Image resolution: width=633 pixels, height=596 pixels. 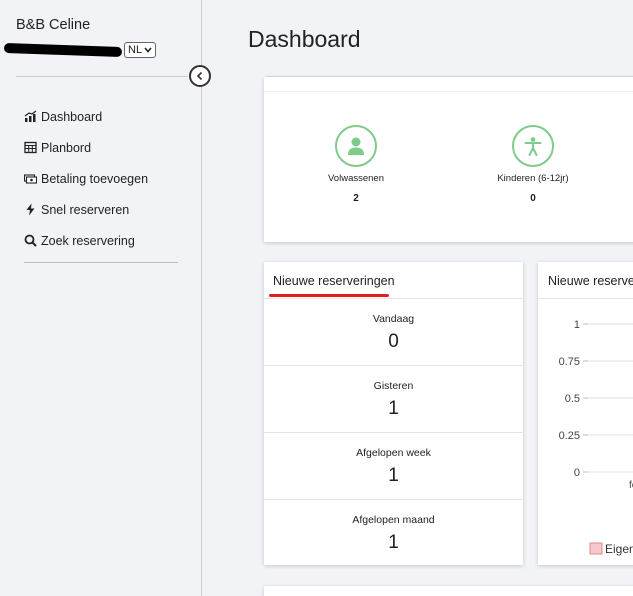 I want to click on language-select: NL, so click(x=140, y=50).